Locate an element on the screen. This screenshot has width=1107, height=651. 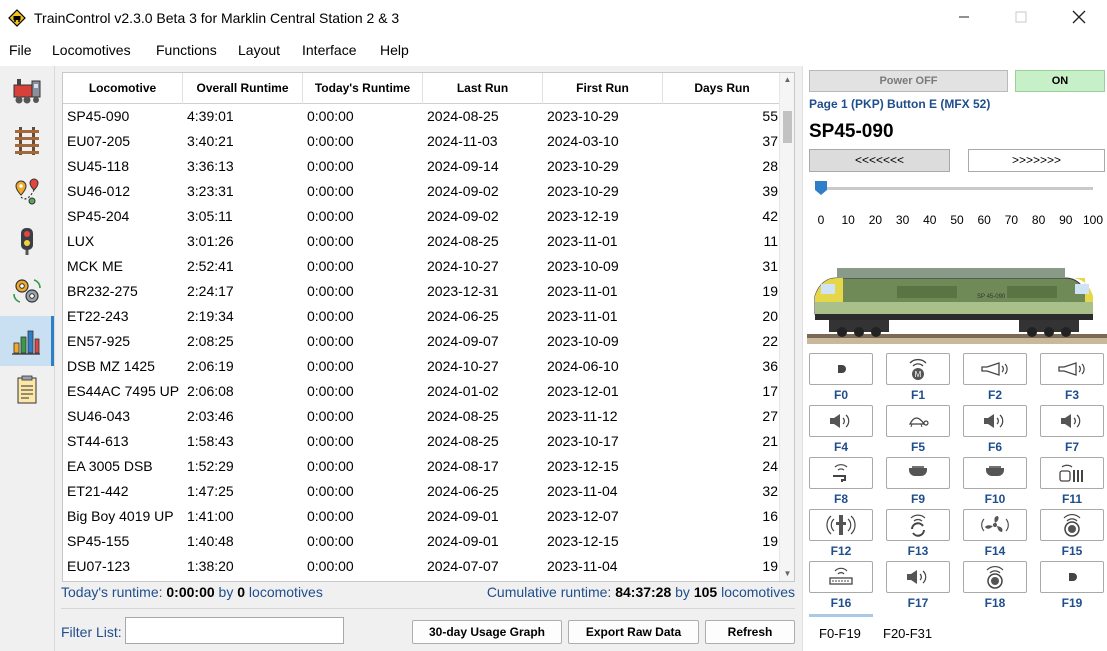
scroll-down-arrow-icon: ▼ is located at coordinates (787, 574).